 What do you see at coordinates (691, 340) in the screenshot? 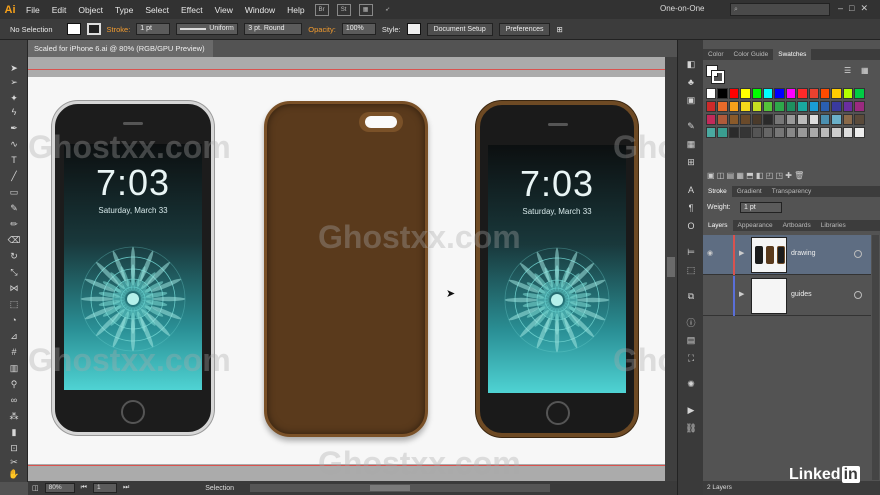
I see `document-info-icon: ▤` at bounding box center [691, 340].